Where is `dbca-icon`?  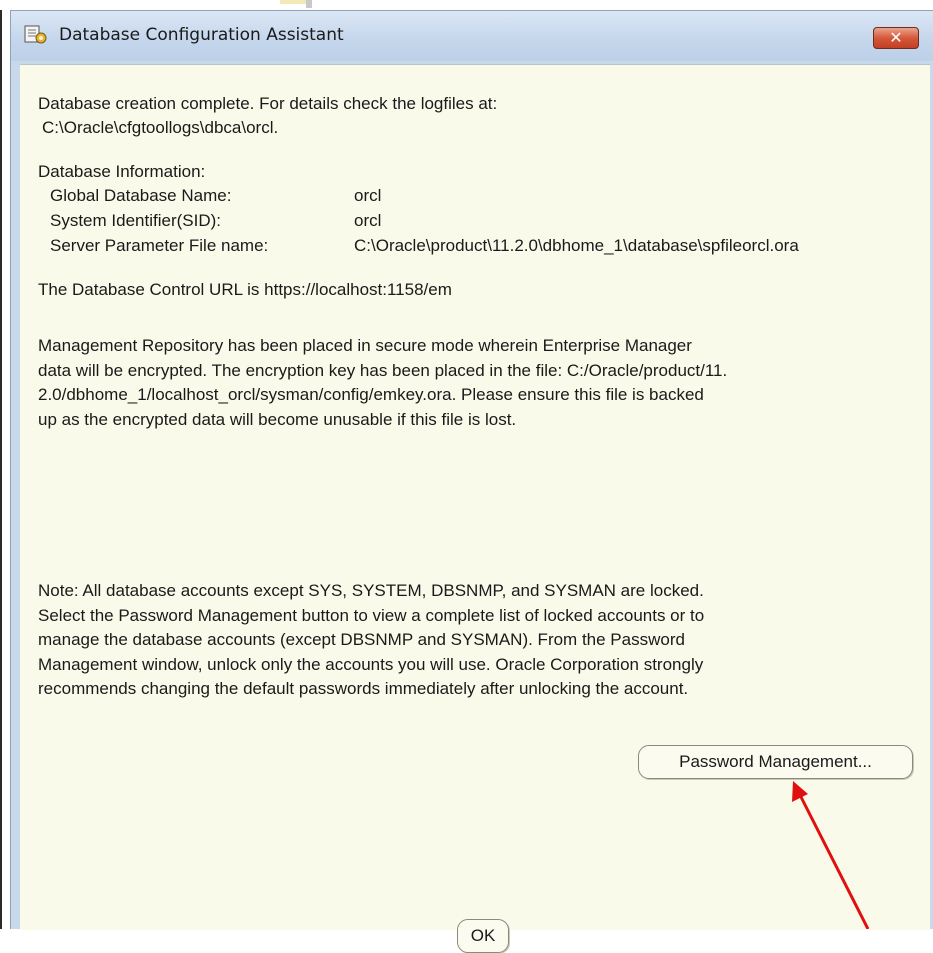 dbca-icon is located at coordinates (36, 35).